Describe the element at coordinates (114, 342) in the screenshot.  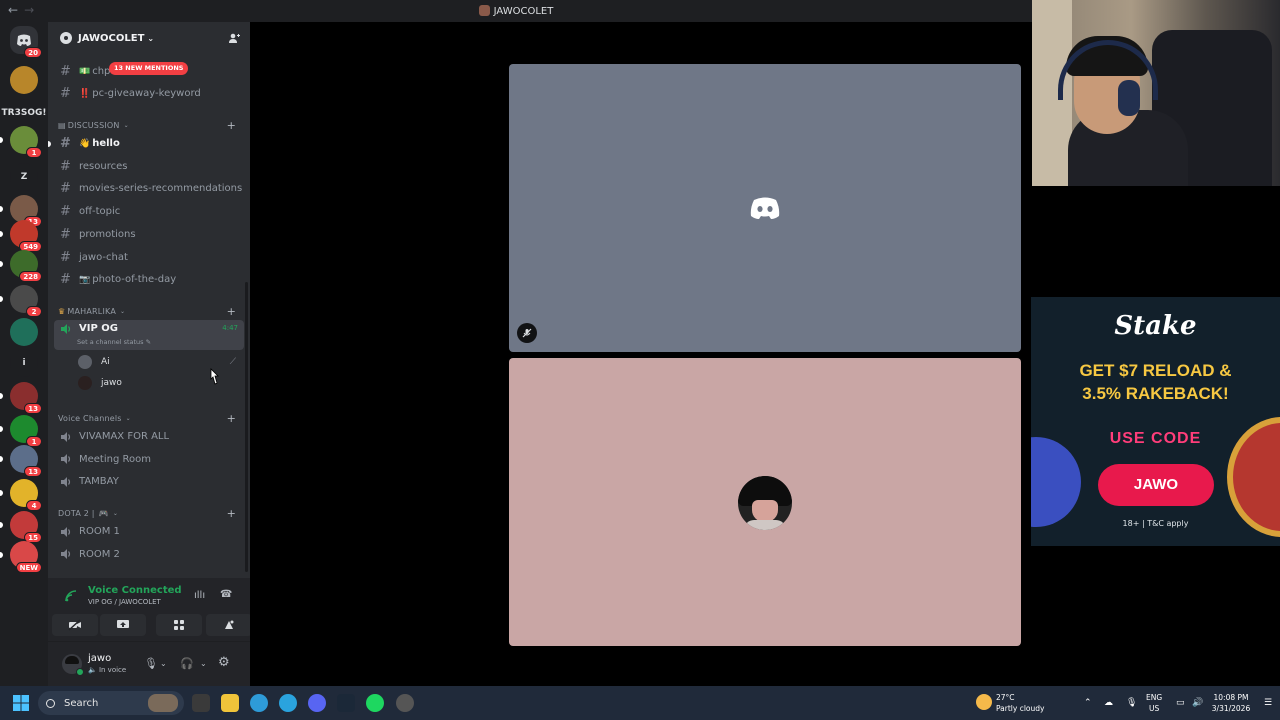
I see `channel-status-prompt: Set a channel status ✎` at that location.